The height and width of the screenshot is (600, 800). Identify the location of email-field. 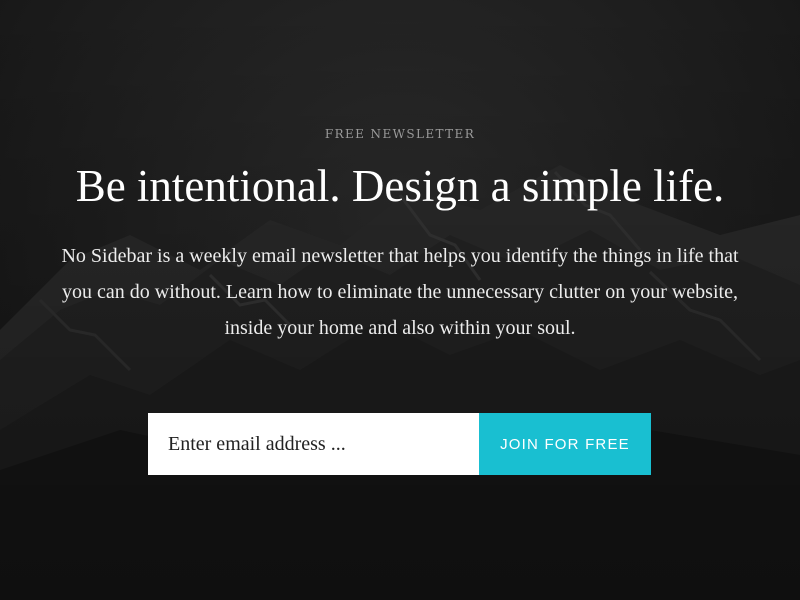
(313, 444).